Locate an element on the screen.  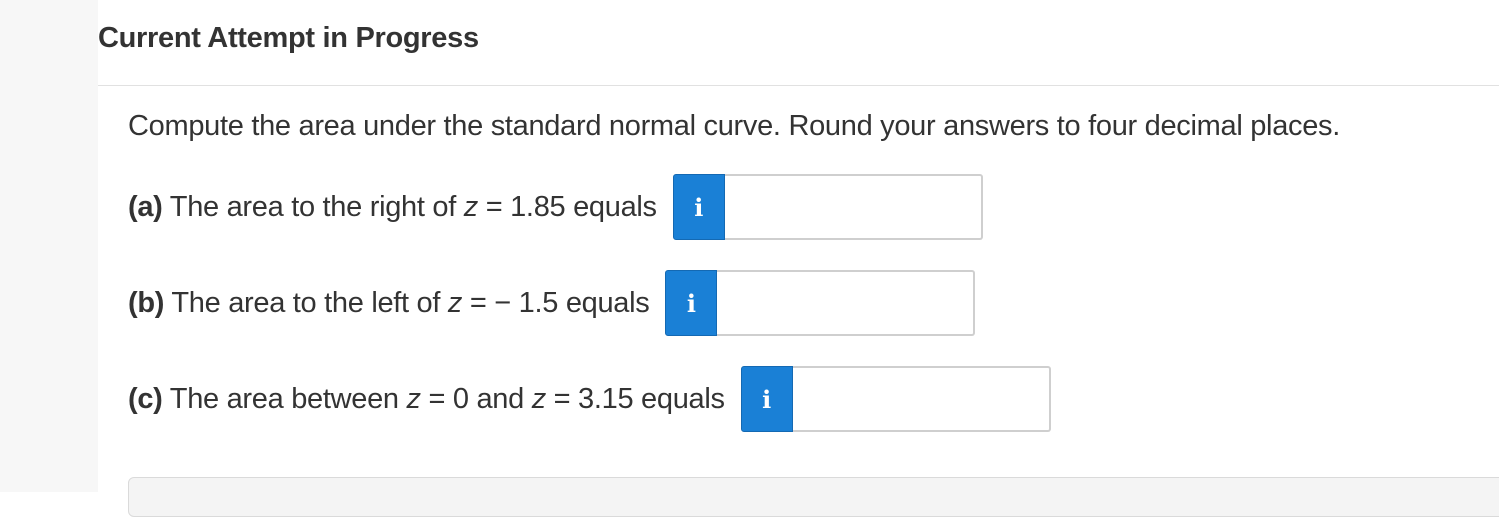
left-gutter is located at coordinates (49, 246).